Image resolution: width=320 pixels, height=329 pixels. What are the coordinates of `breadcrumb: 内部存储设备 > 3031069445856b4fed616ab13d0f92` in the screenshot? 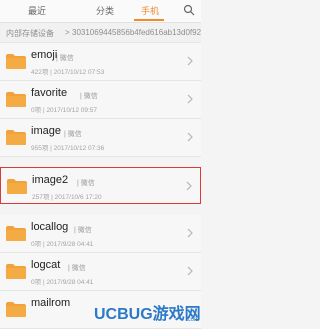 It's located at (100, 33).